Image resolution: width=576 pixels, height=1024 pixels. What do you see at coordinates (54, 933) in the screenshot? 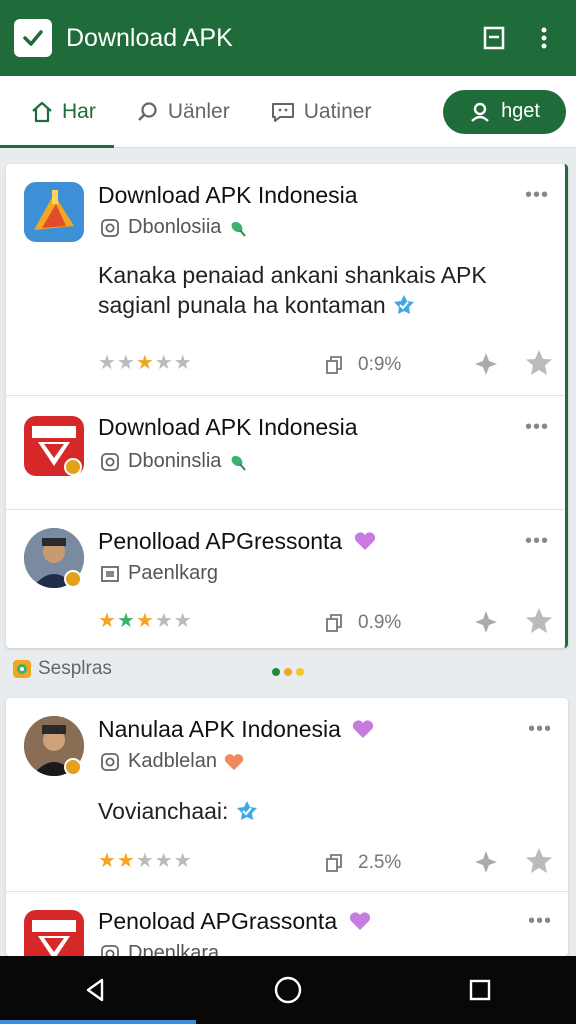
I see `app-icon-red` at bounding box center [54, 933].